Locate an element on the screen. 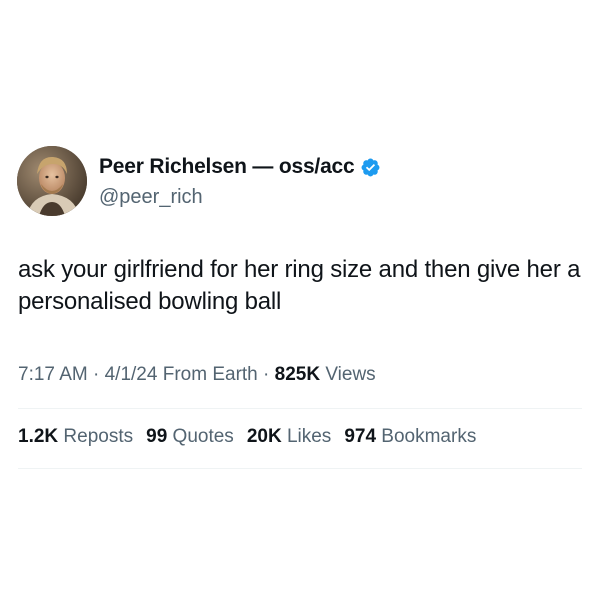  quotes-stat: 99 Quotes is located at coordinates (190, 437).